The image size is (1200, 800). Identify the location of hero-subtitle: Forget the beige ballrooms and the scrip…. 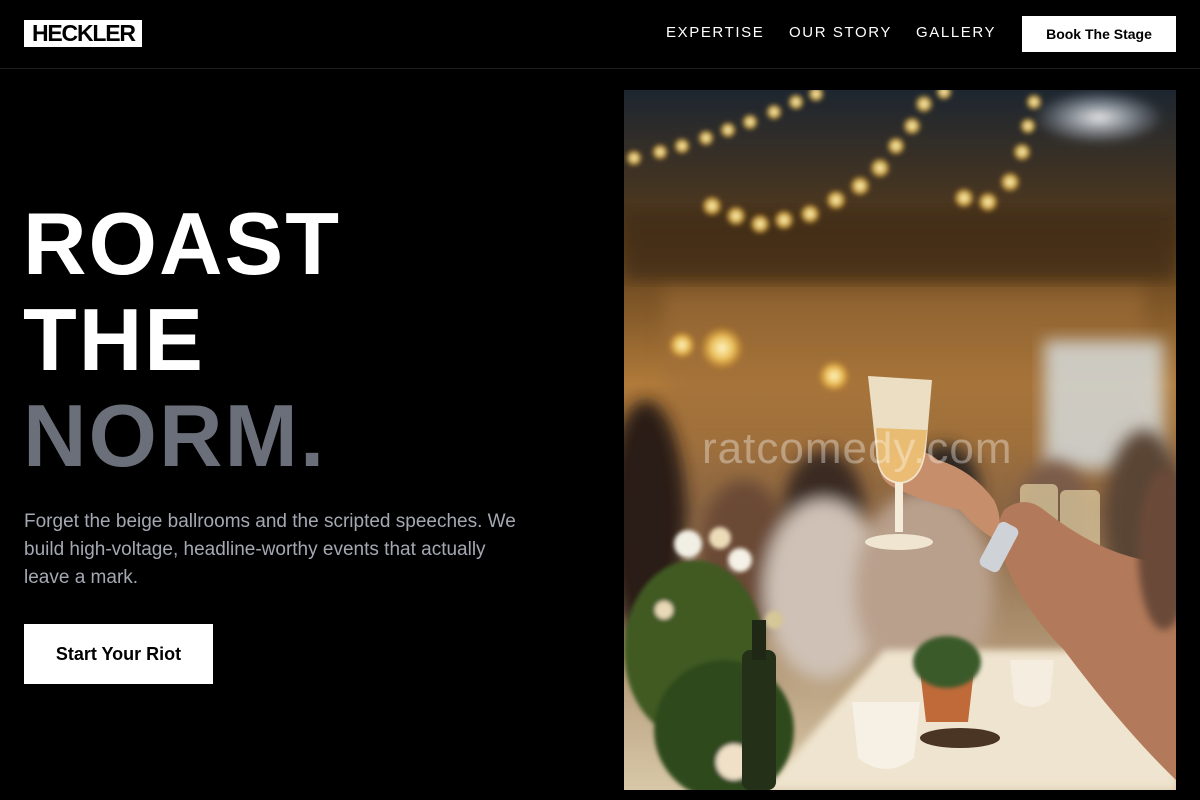
(270, 549).